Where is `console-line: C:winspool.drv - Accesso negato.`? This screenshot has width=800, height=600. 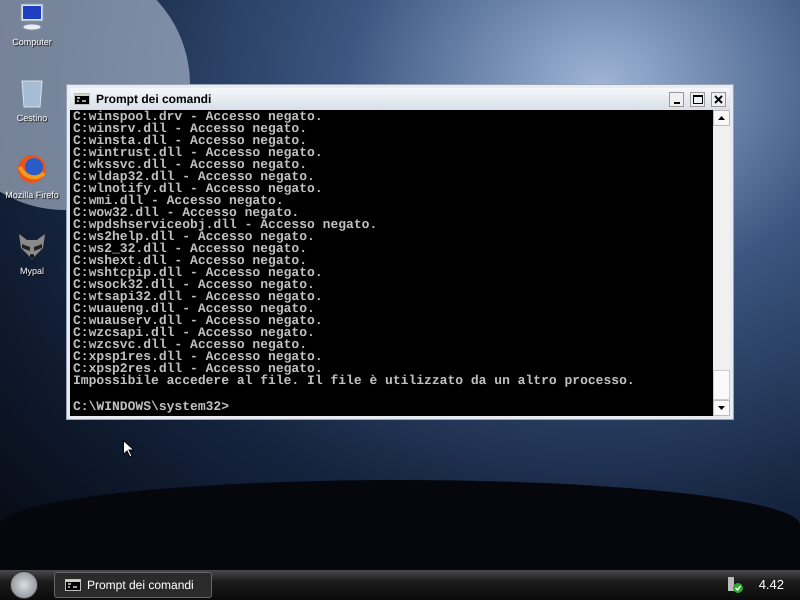 console-line: C:winspool.drv - Accesso negato. is located at coordinates (198, 117).